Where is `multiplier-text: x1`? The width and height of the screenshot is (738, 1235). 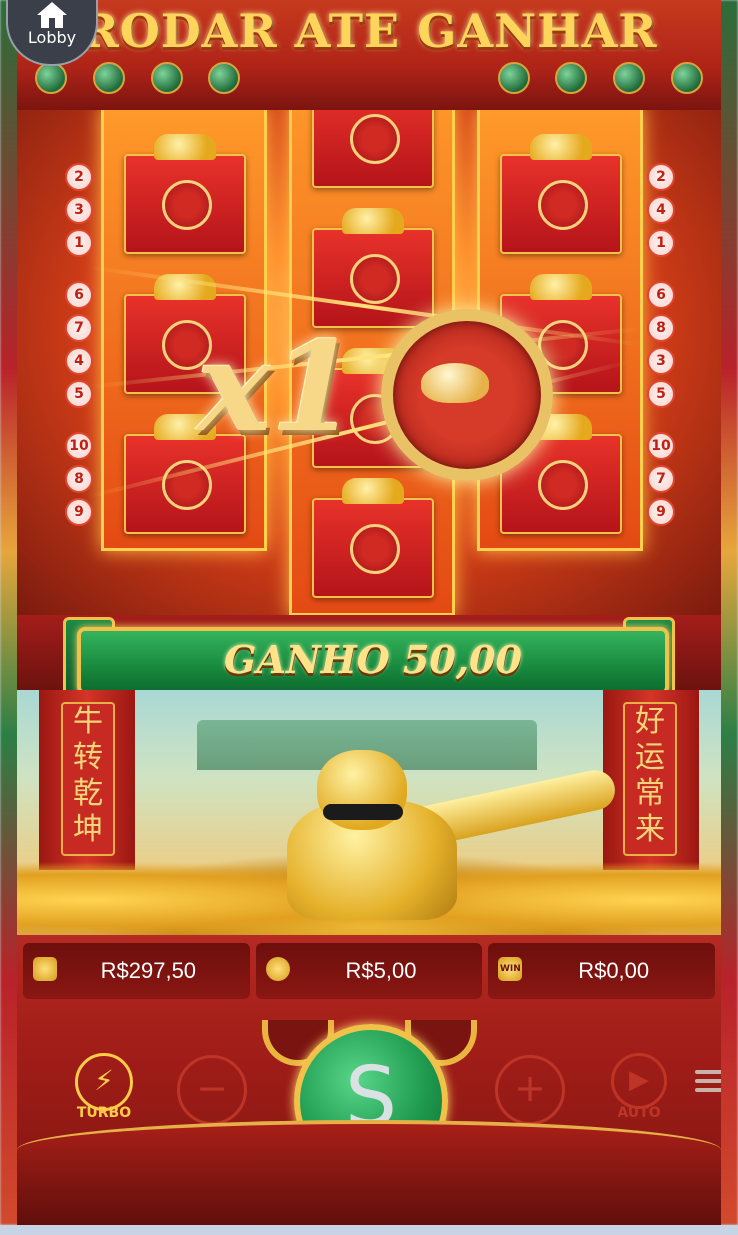 multiplier-text: x1 is located at coordinates (277, 387).